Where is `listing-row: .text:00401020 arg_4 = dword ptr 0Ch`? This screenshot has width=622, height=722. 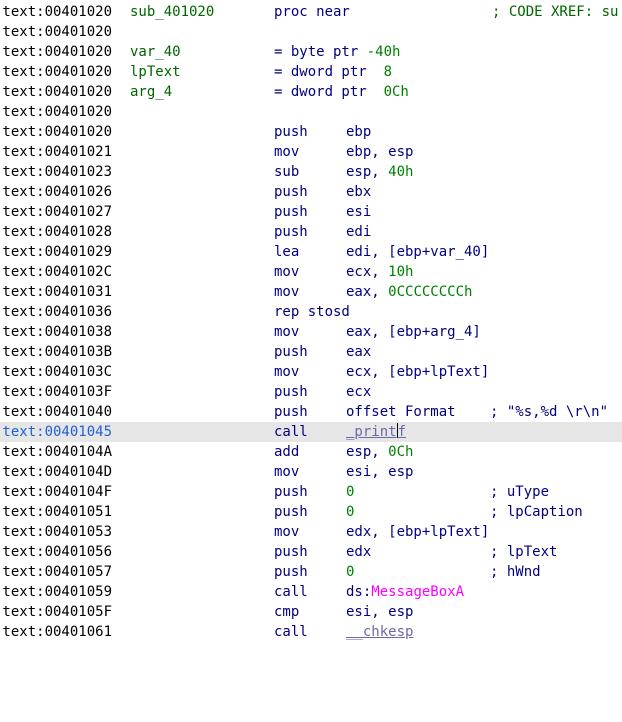 listing-row: .text:00401020 arg_4 = dword ptr 0Ch is located at coordinates (311, 92).